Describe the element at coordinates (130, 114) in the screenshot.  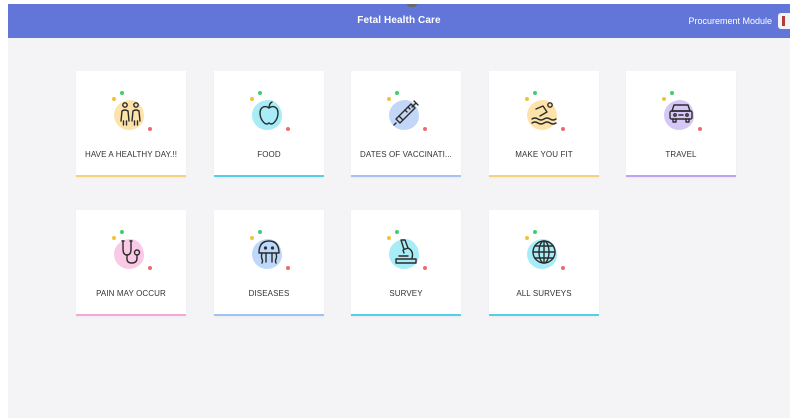
I see `family-icon` at that location.